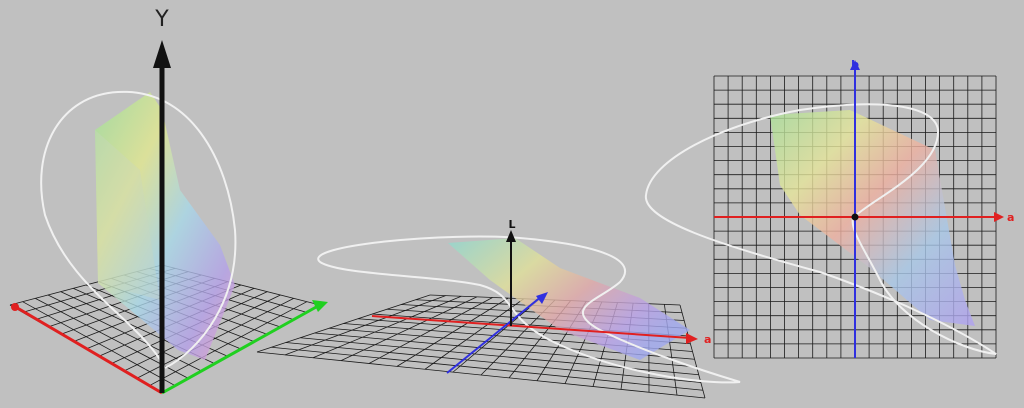 The height and width of the screenshot is (408, 1024). I want to click on ab-b-axis-label: b, so click(855, 64).